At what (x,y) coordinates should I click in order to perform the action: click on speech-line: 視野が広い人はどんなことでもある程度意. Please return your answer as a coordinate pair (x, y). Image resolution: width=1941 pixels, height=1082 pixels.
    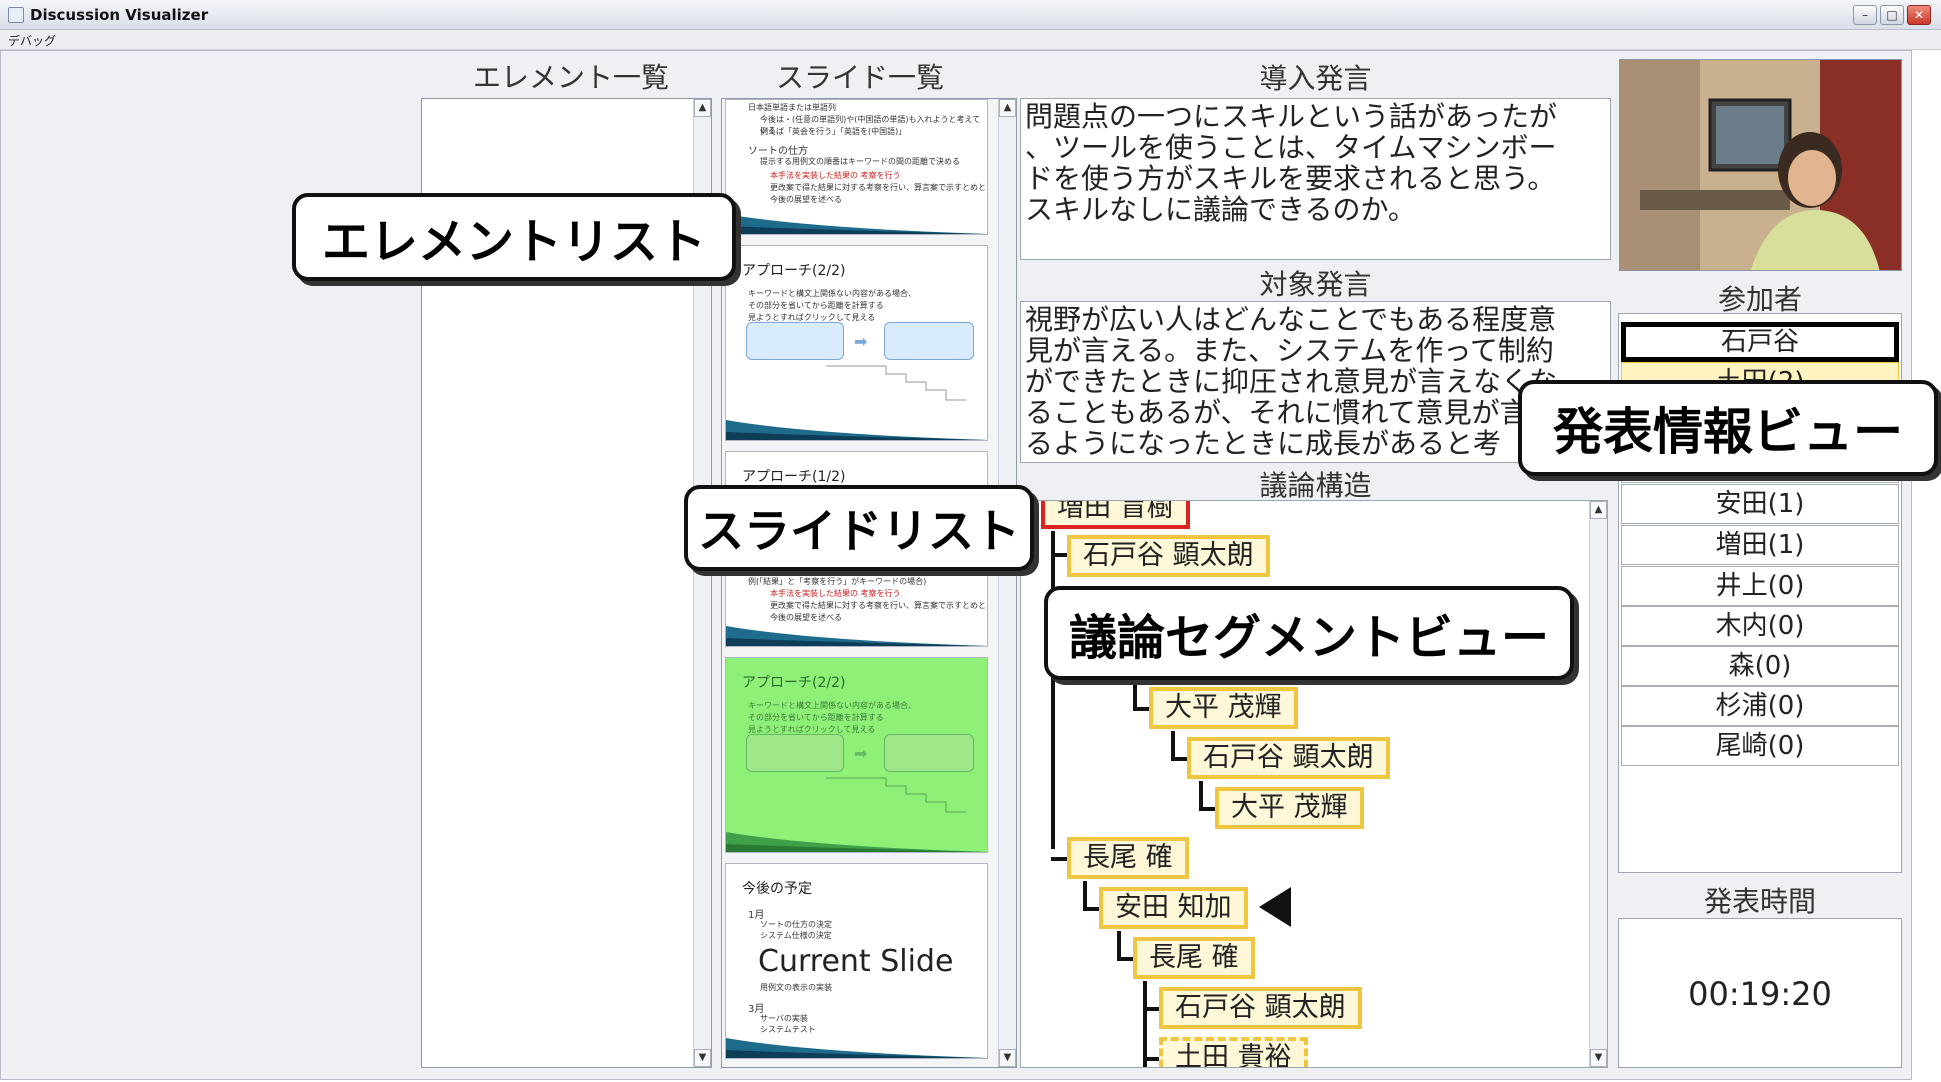
    Looking at the image, I should click on (1291, 319).